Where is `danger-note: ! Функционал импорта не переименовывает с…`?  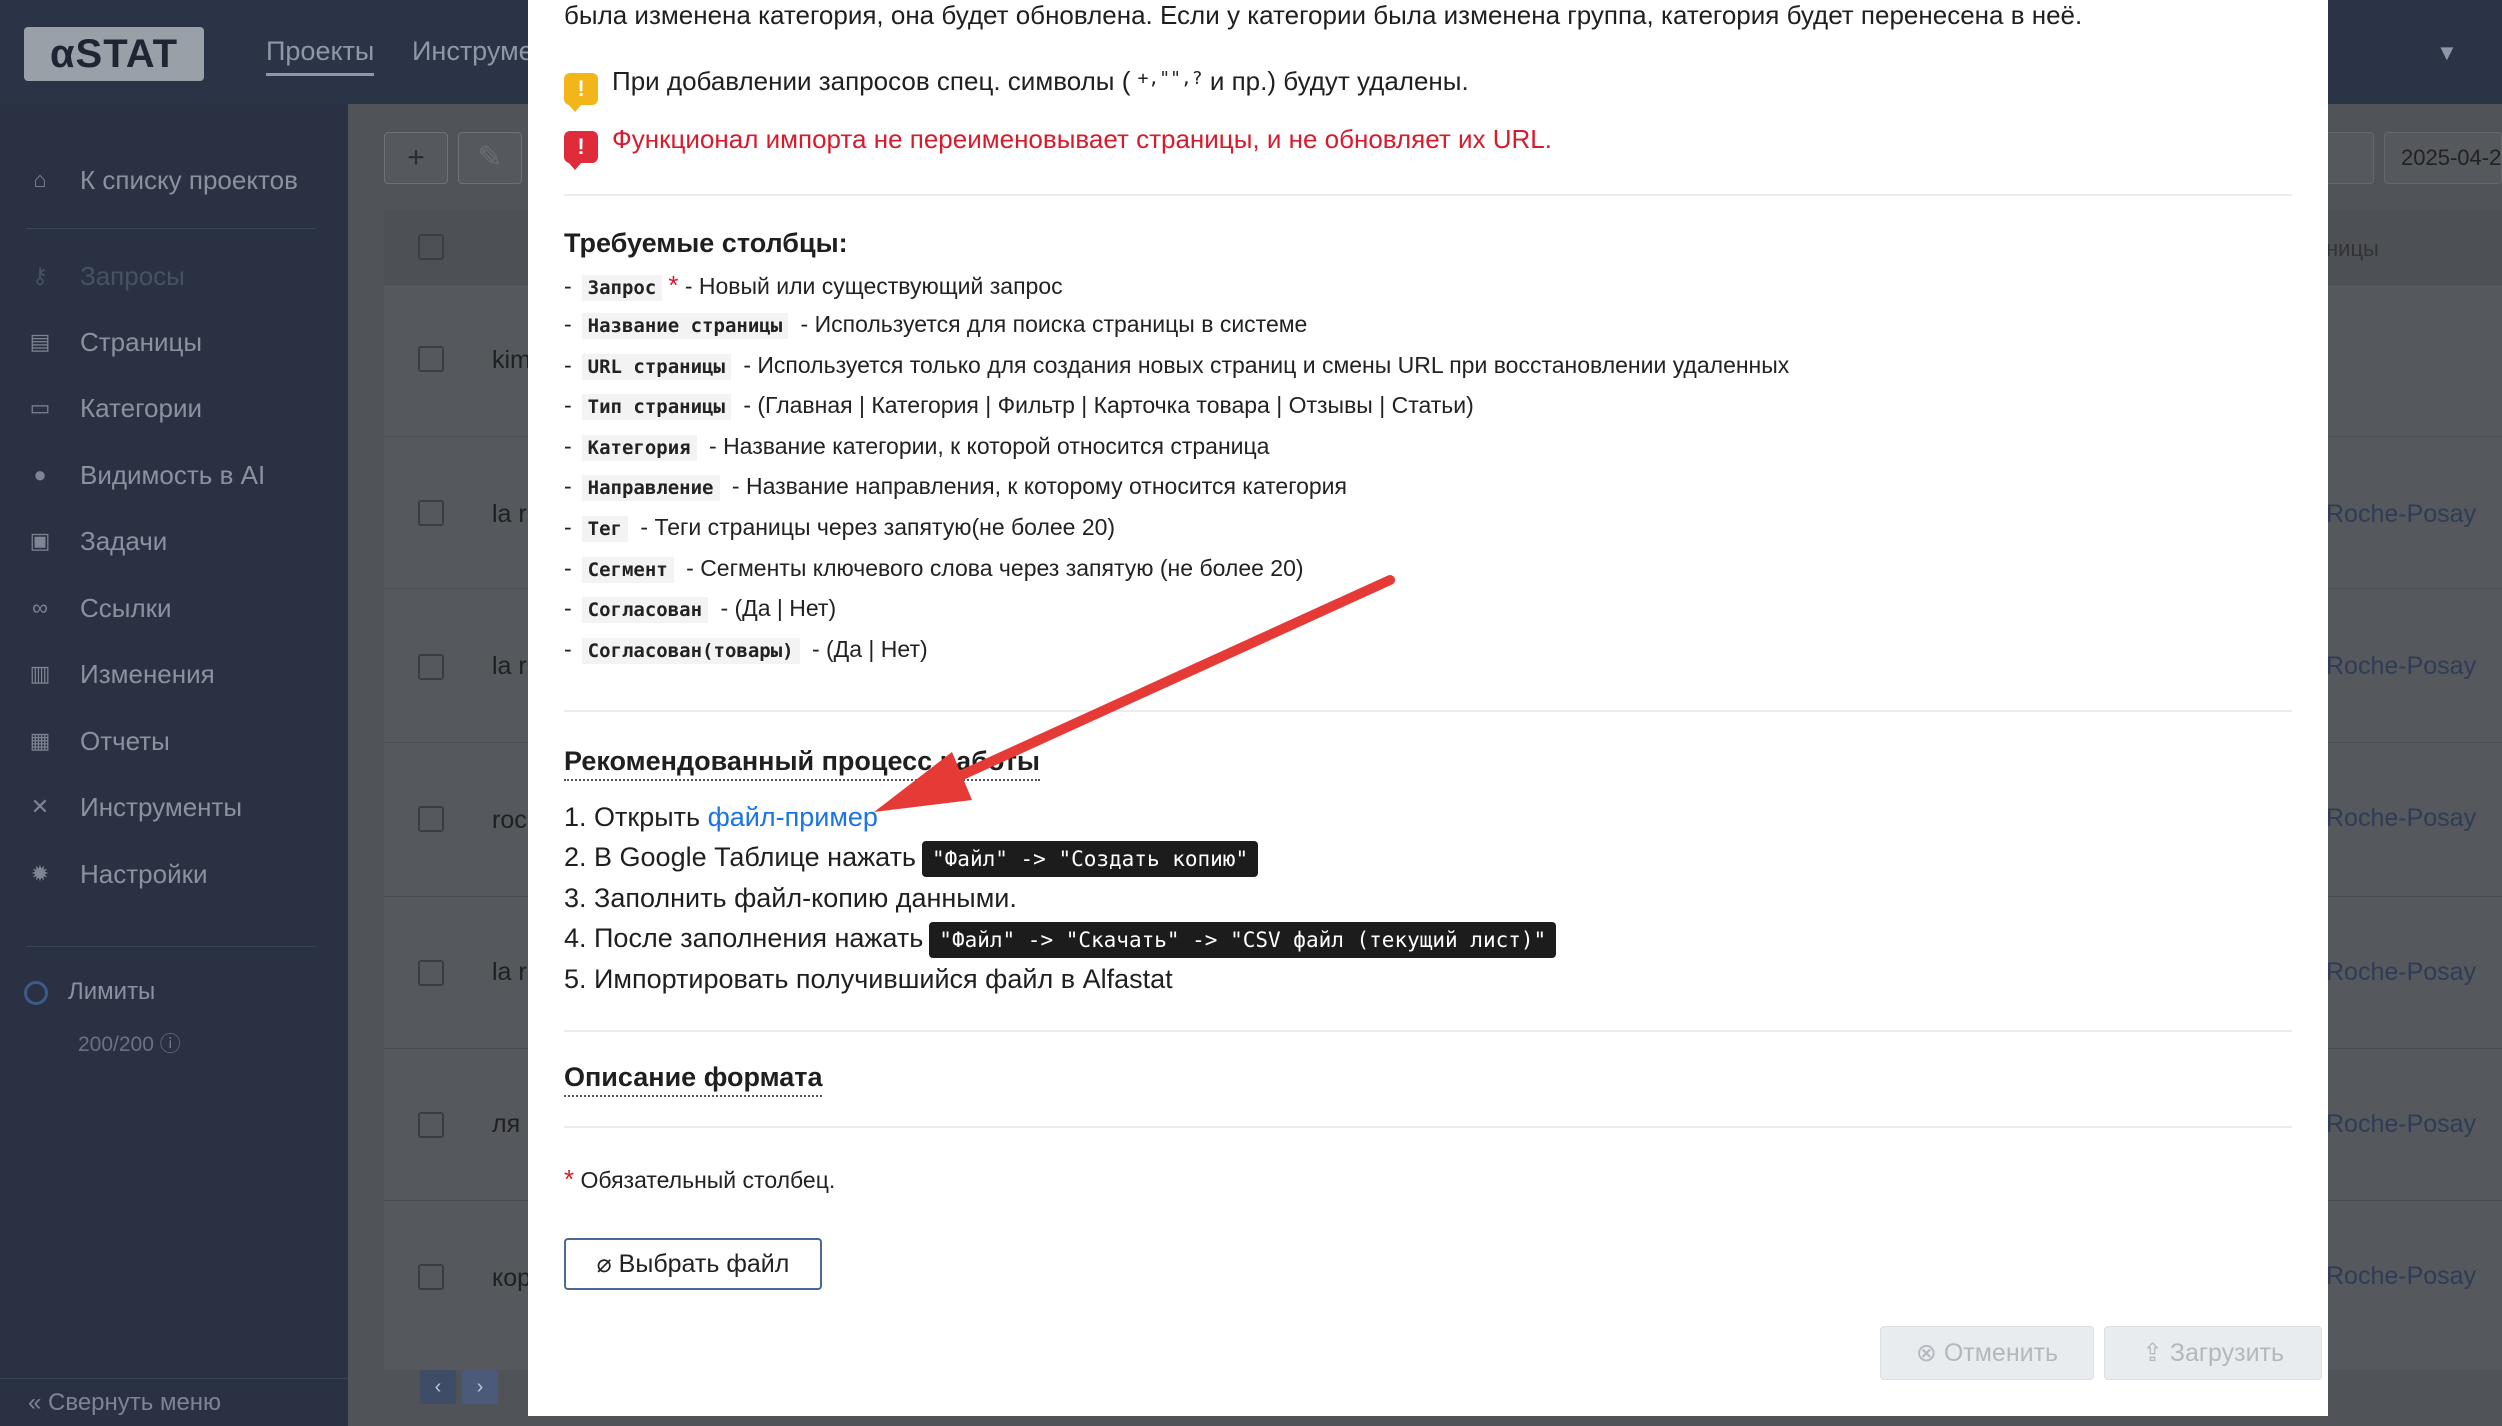
danger-note: ! Функционал импорта не переименовывает с… is located at coordinates (1058, 147).